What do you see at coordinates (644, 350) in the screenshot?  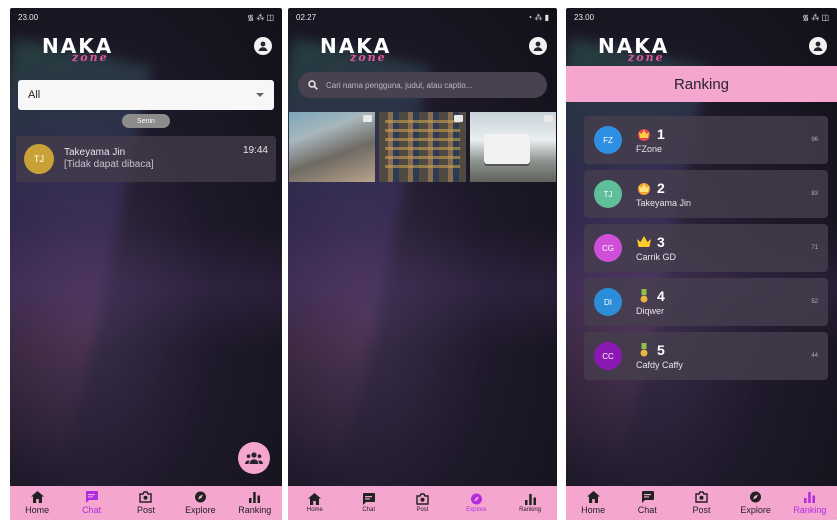 I see `medal-icon` at bounding box center [644, 350].